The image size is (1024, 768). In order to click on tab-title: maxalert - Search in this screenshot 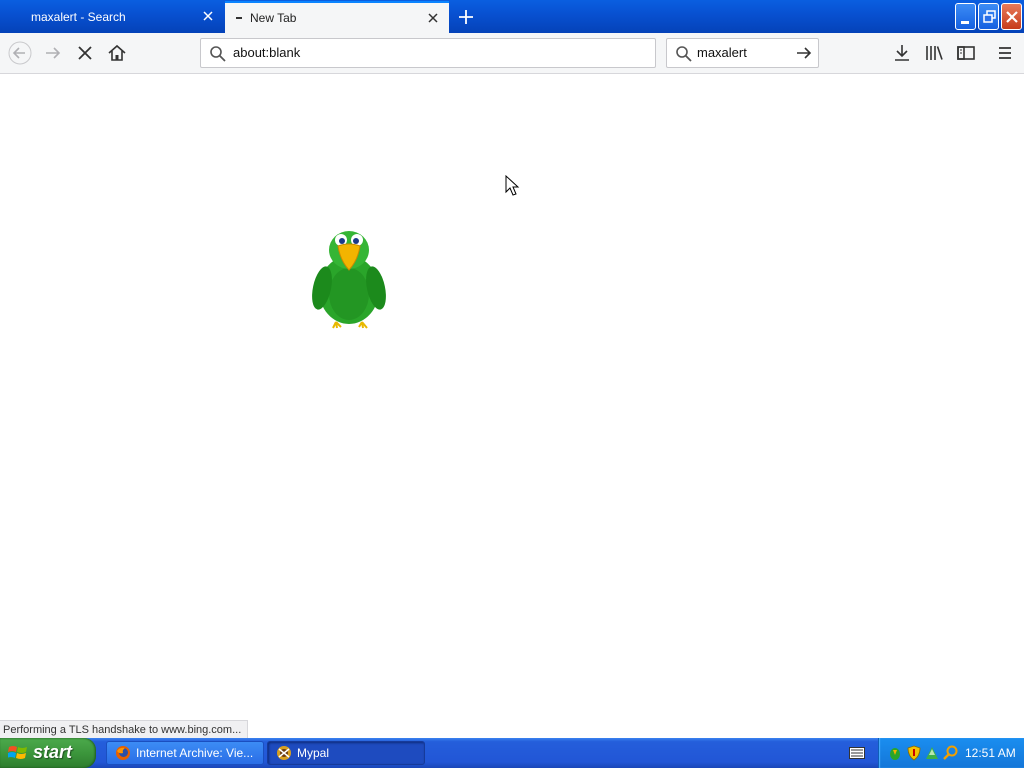, I will do `click(78, 17)`.